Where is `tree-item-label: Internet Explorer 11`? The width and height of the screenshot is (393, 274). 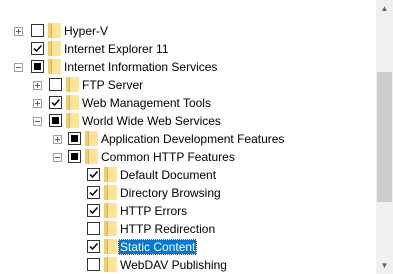
tree-item-label: Internet Explorer 11 is located at coordinates (116, 49).